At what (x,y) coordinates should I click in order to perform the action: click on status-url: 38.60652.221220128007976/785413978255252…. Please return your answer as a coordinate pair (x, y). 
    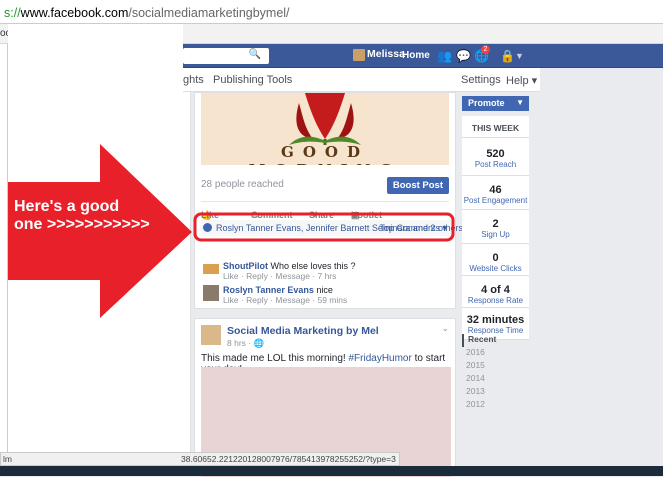
    Looking at the image, I should click on (288, 459).